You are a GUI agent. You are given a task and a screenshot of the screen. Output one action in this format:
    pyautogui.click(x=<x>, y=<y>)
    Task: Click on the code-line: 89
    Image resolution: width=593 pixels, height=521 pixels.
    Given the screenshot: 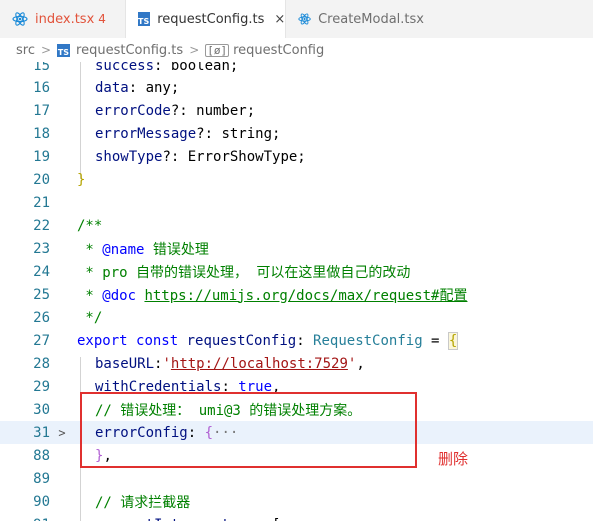 What is the action you would take?
    pyautogui.click(x=296, y=478)
    